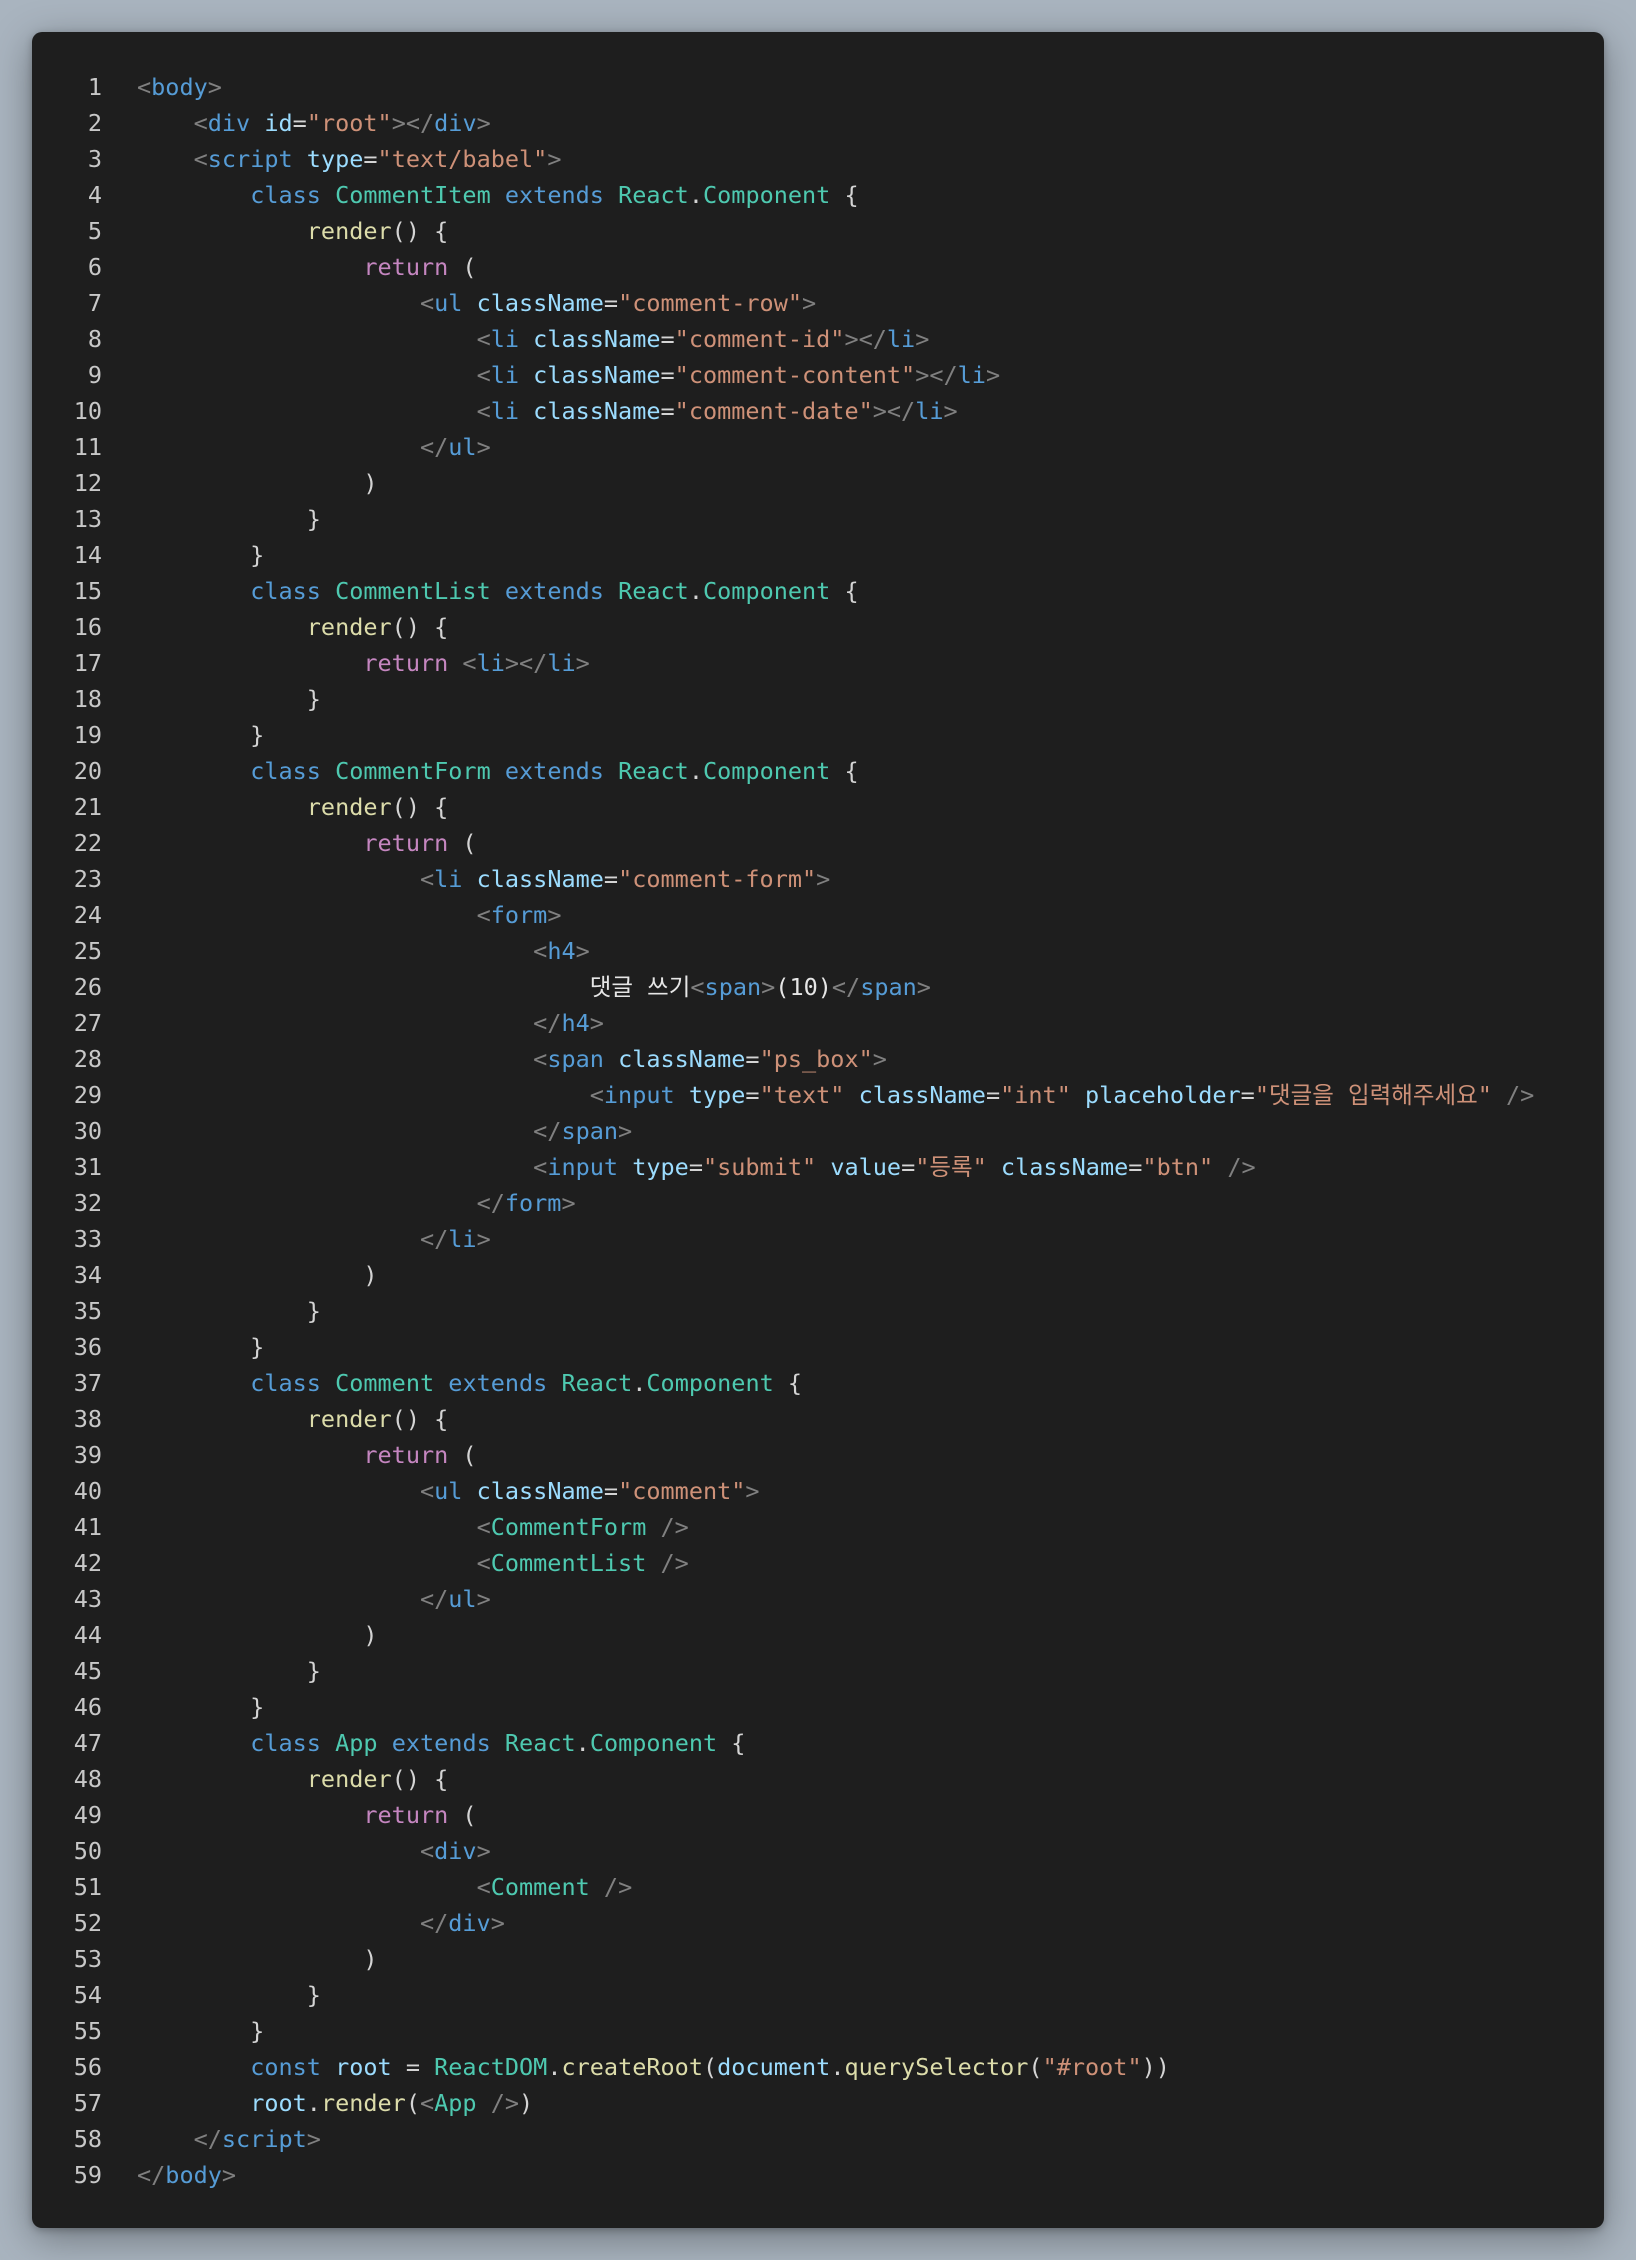 This screenshot has width=1636, height=2260. What do you see at coordinates (818, 1815) in the screenshot?
I see `code-line: 49 return (` at bounding box center [818, 1815].